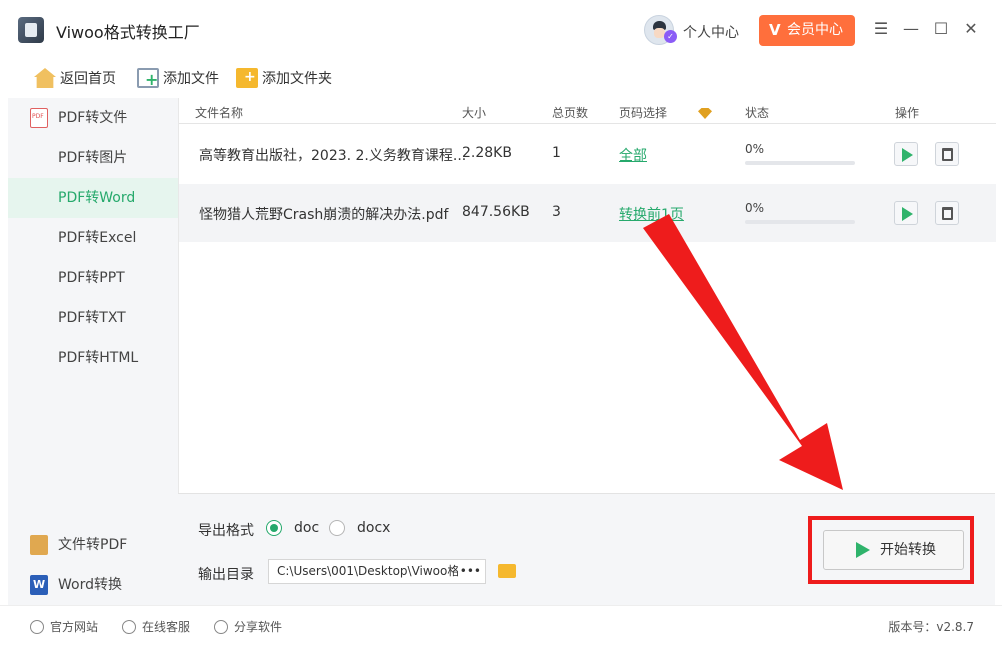 The image size is (1002, 652). Describe the element at coordinates (815, 30) in the screenshot. I see `vip-center-label: 会员中心` at that location.